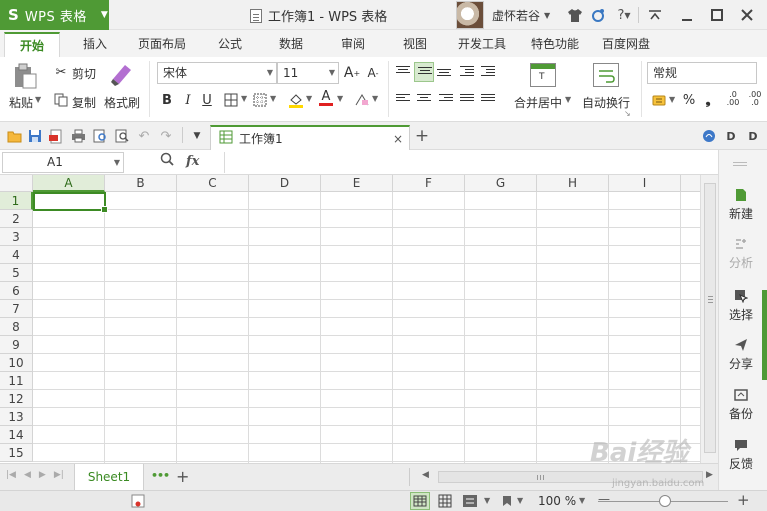 This screenshot has width=767, height=511. What do you see at coordinates (16, 237) in the screenshot?
I see `row-header-3: 3` at bounding box center [16, 237].